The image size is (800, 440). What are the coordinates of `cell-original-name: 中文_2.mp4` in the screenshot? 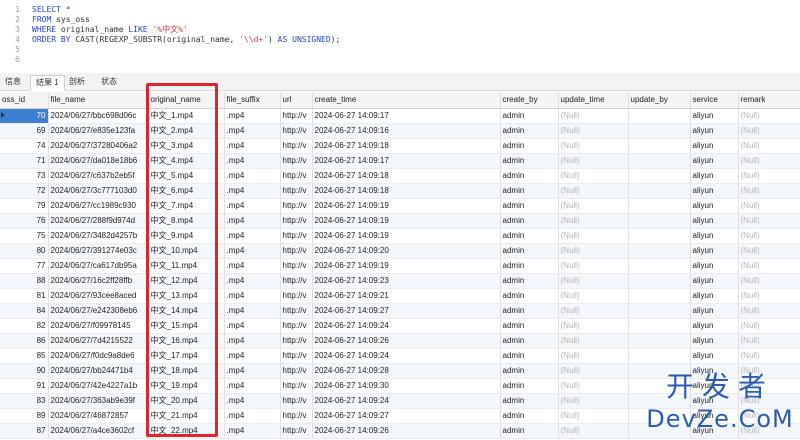 It's located at (186, 131).